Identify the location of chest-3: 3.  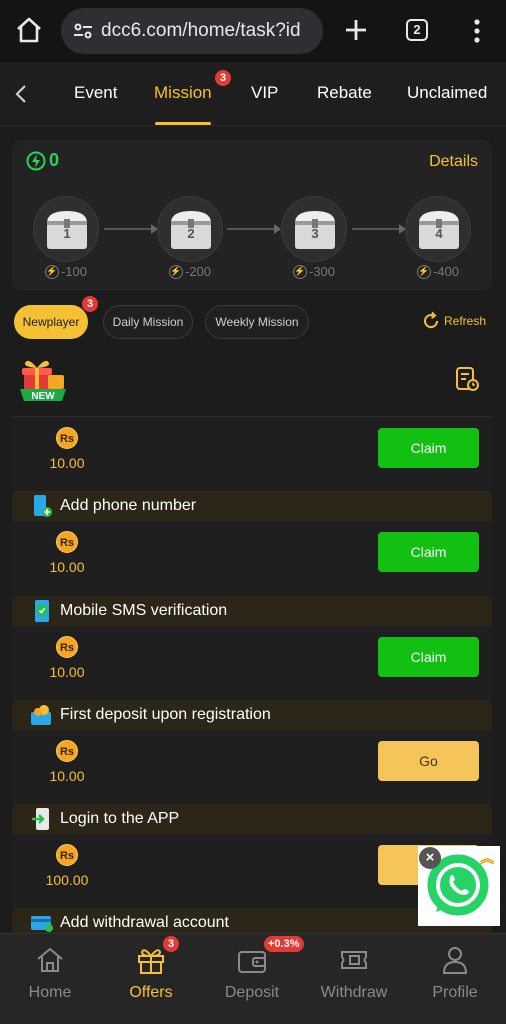
(314, 229).